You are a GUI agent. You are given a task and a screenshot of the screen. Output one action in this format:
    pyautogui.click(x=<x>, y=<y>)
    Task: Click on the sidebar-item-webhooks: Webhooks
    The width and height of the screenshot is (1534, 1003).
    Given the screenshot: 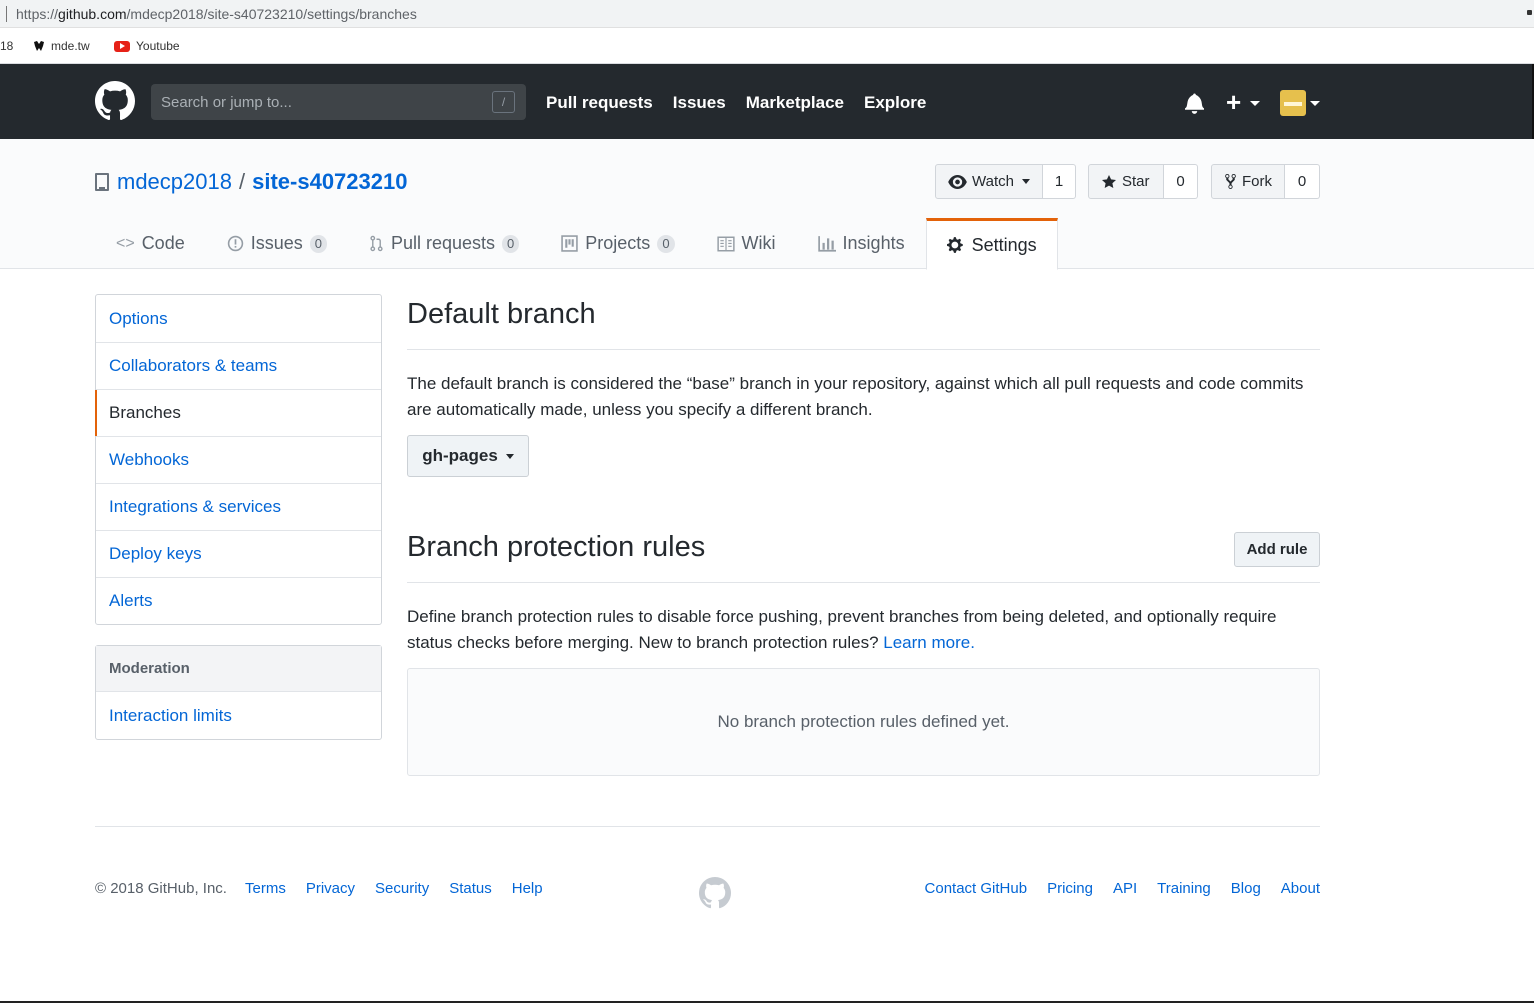 What is the action you would take?
    pyautogui.click(x=238, y=459)
    